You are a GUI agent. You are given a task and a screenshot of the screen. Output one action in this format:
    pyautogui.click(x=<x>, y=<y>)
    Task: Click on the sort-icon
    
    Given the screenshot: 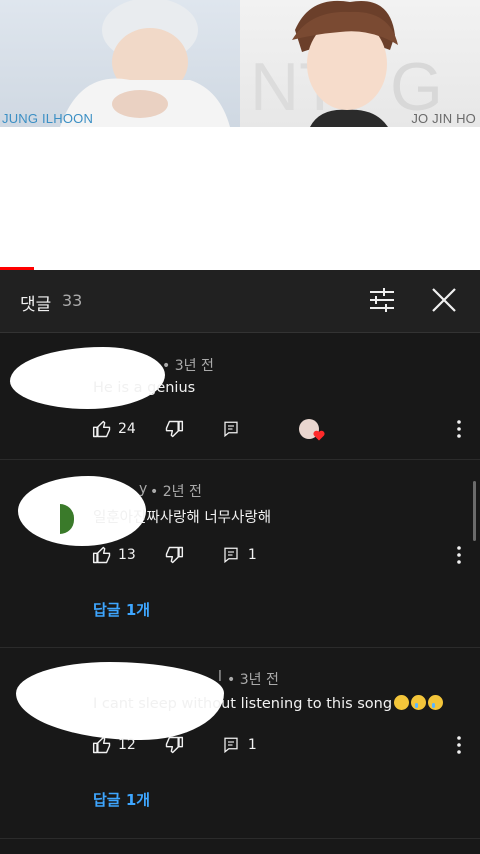 What is the action you would take?
    pyautogui.click(x=382, y=300)
    